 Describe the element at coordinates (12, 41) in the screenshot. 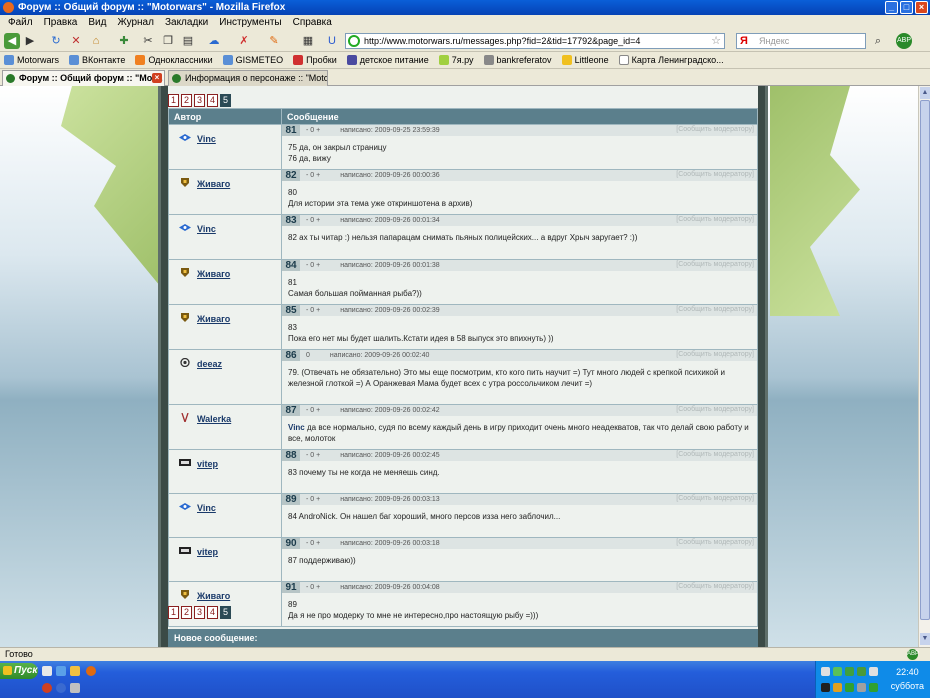

I see `back-icon: ◀` at that location.